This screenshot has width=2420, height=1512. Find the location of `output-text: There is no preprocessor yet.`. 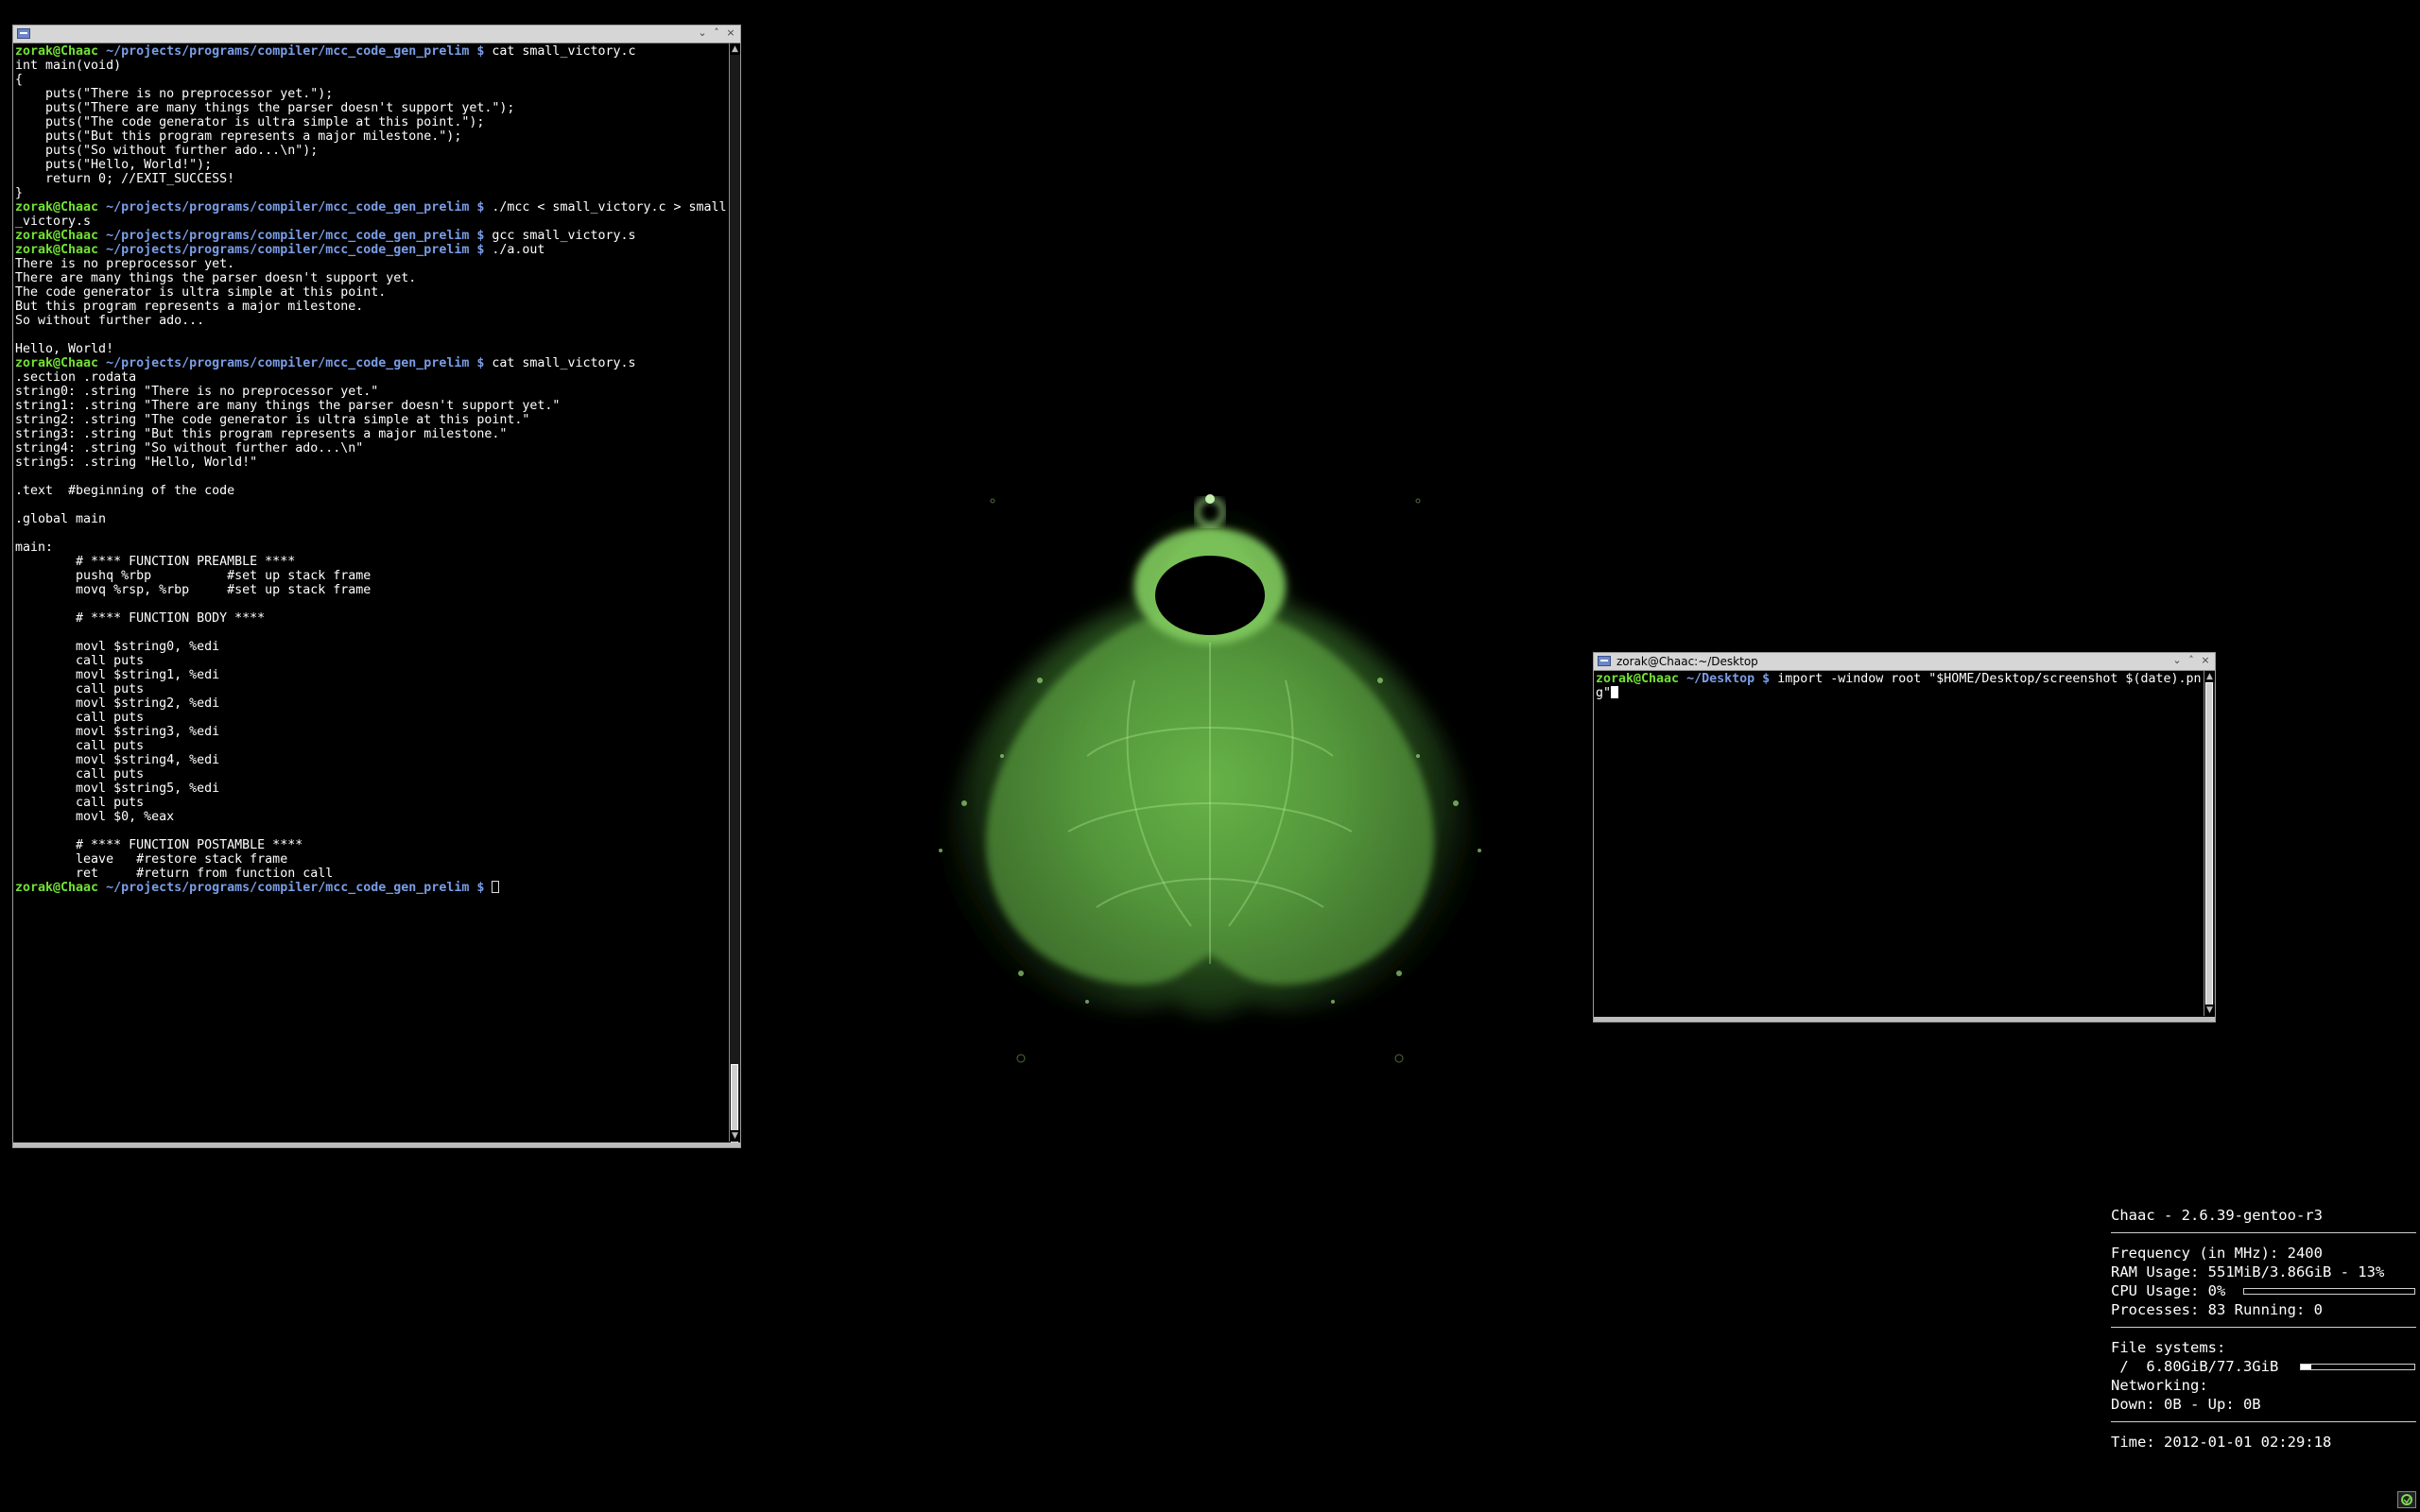

output-text: There is no preprocessor yet. is located at coordinates (125, 264).